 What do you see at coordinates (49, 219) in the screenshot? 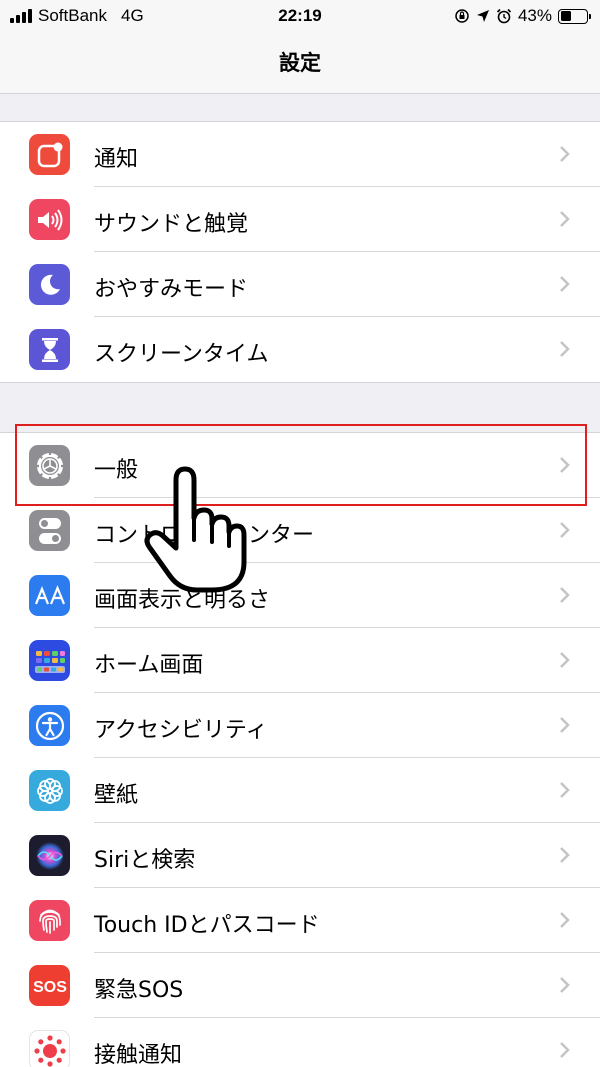
I see `speaker-icon` at bounding box center [49, 219].